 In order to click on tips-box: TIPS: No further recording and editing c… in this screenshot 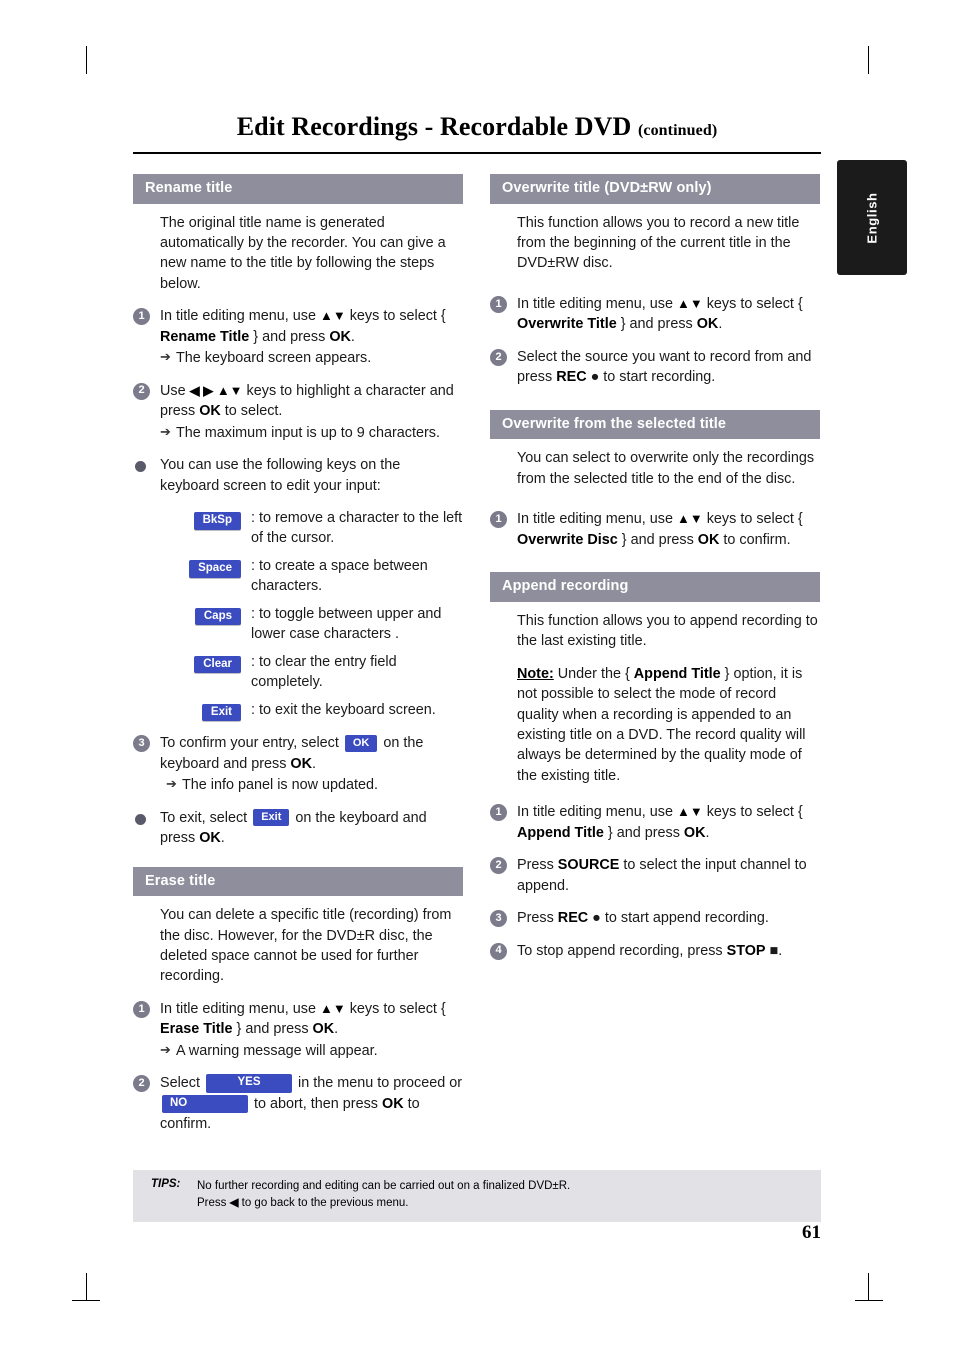, I will do `click(477, 1196)`.